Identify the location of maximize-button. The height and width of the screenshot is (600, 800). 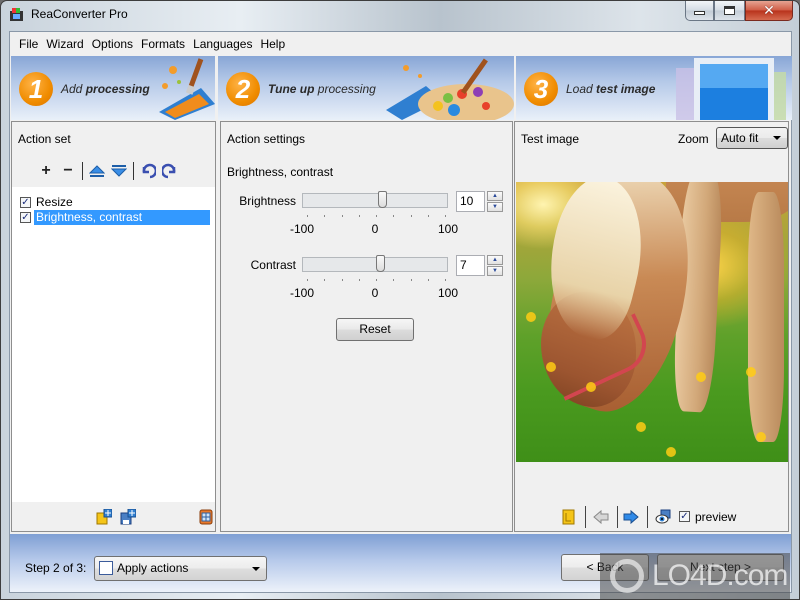
(729, 11).